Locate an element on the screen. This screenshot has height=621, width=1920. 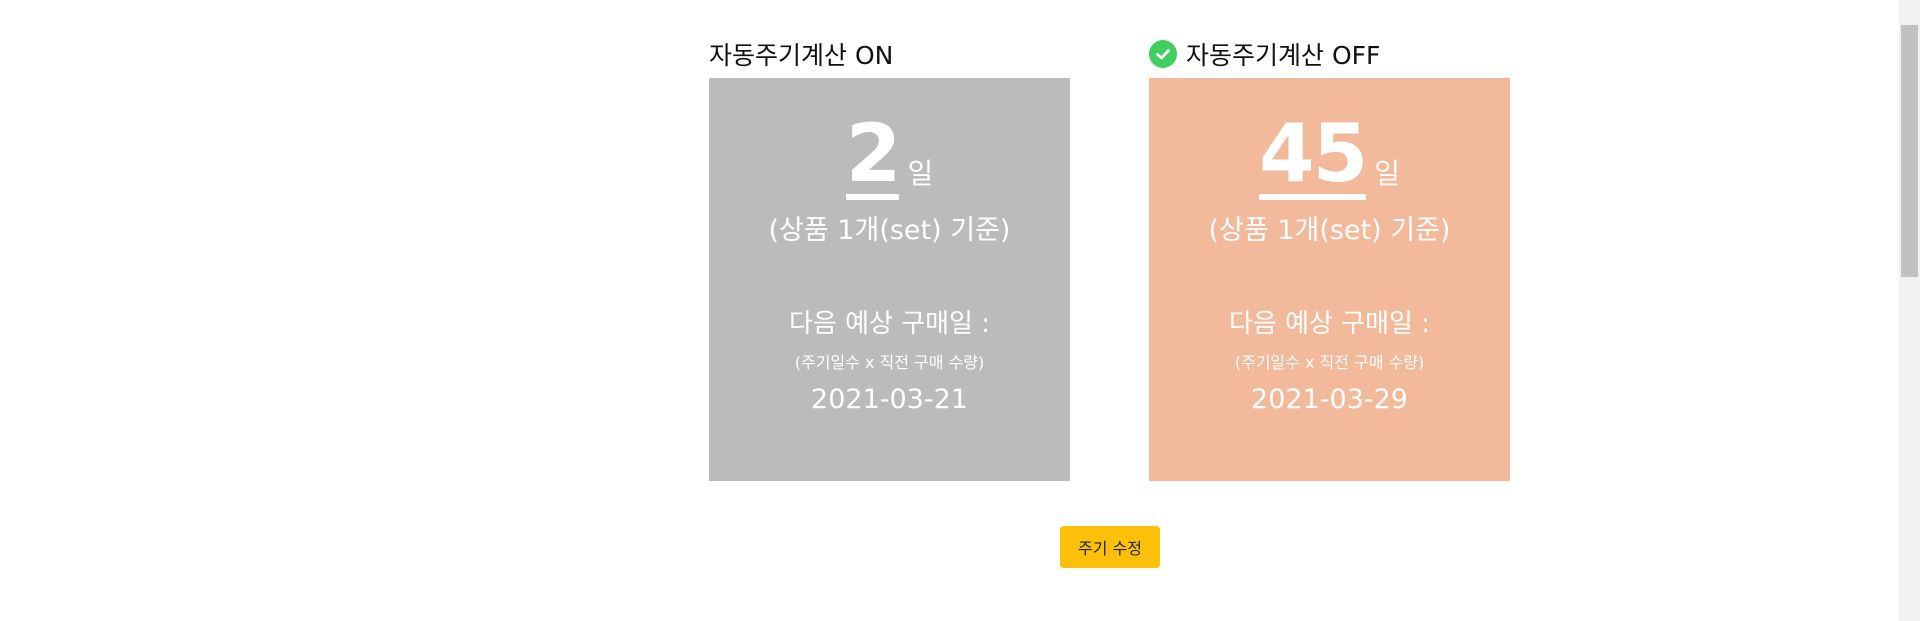
option-header: 자동주기계산 ON is located at coordinates (889, 54).